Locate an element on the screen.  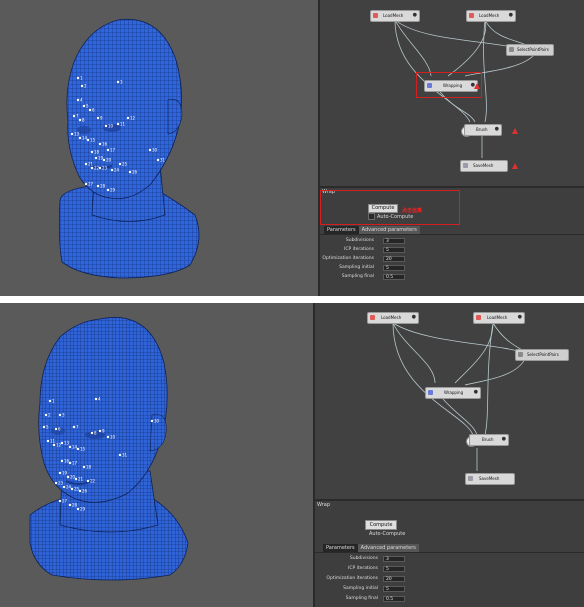
compute-button: Compute is located at coordinates (381, 525).